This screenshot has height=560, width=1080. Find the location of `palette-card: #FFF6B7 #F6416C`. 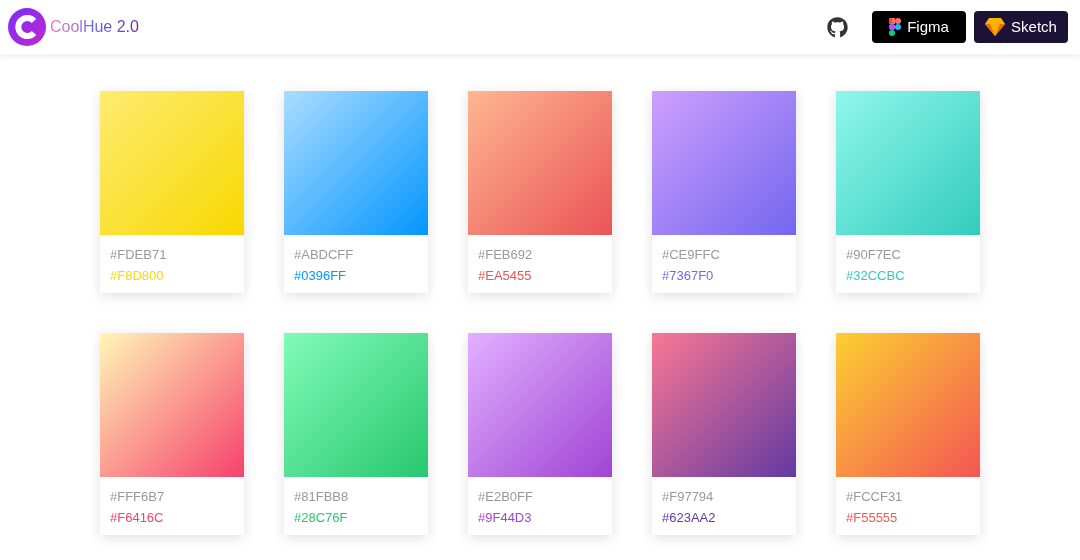

palette-card: #FFF6B7 #F6416C is located at coordinates (172, 434).